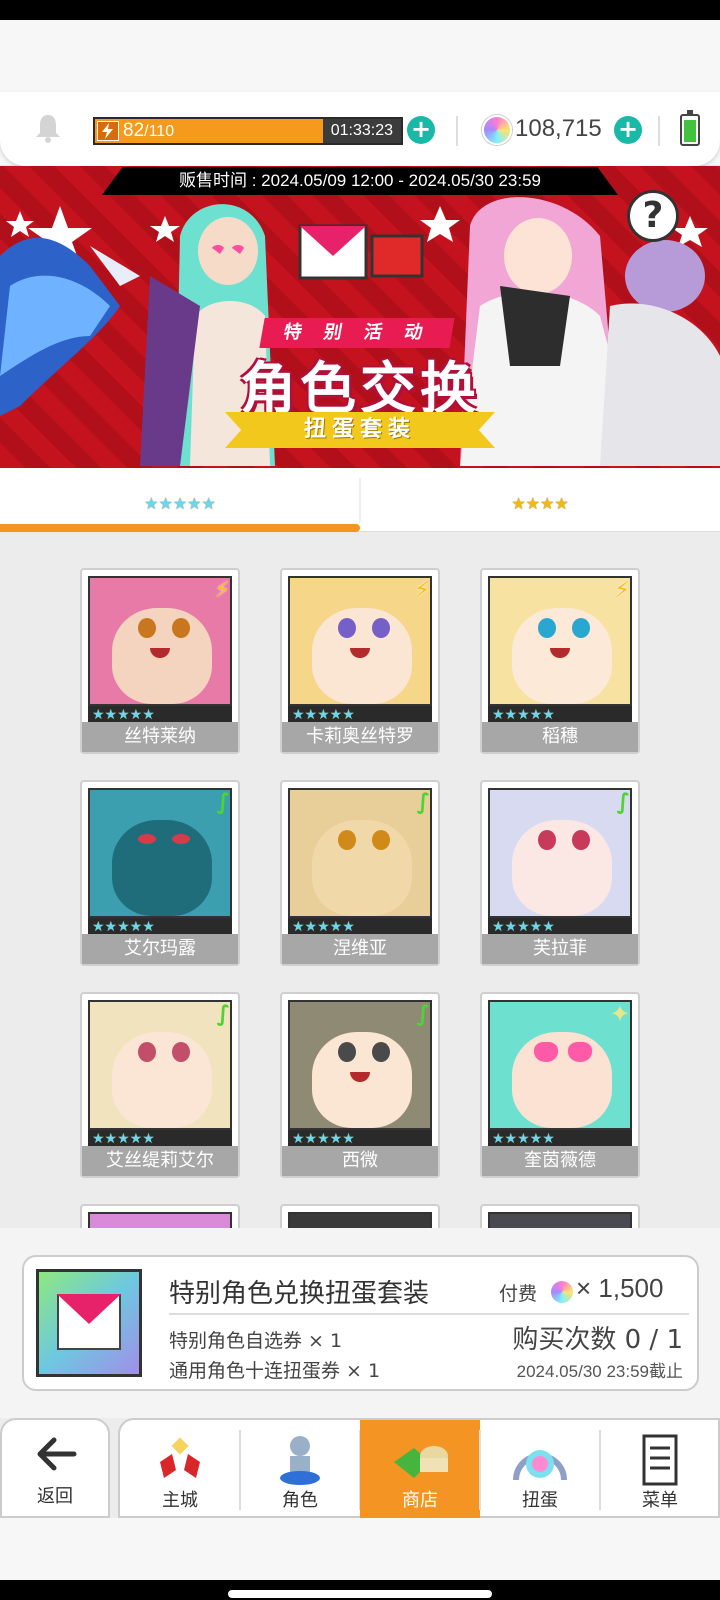 The image size is (720, 1600). I want to click on rarity-tabs: ★★★★★ ★★★★, so click(360, 500).